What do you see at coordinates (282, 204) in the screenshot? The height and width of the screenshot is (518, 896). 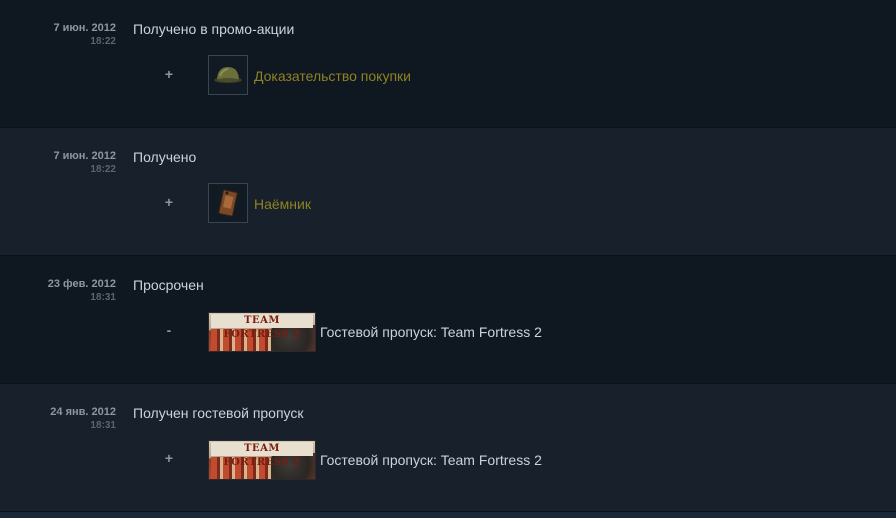 I see `item-name-link: Наёмник` at bounding box center [282, 204].